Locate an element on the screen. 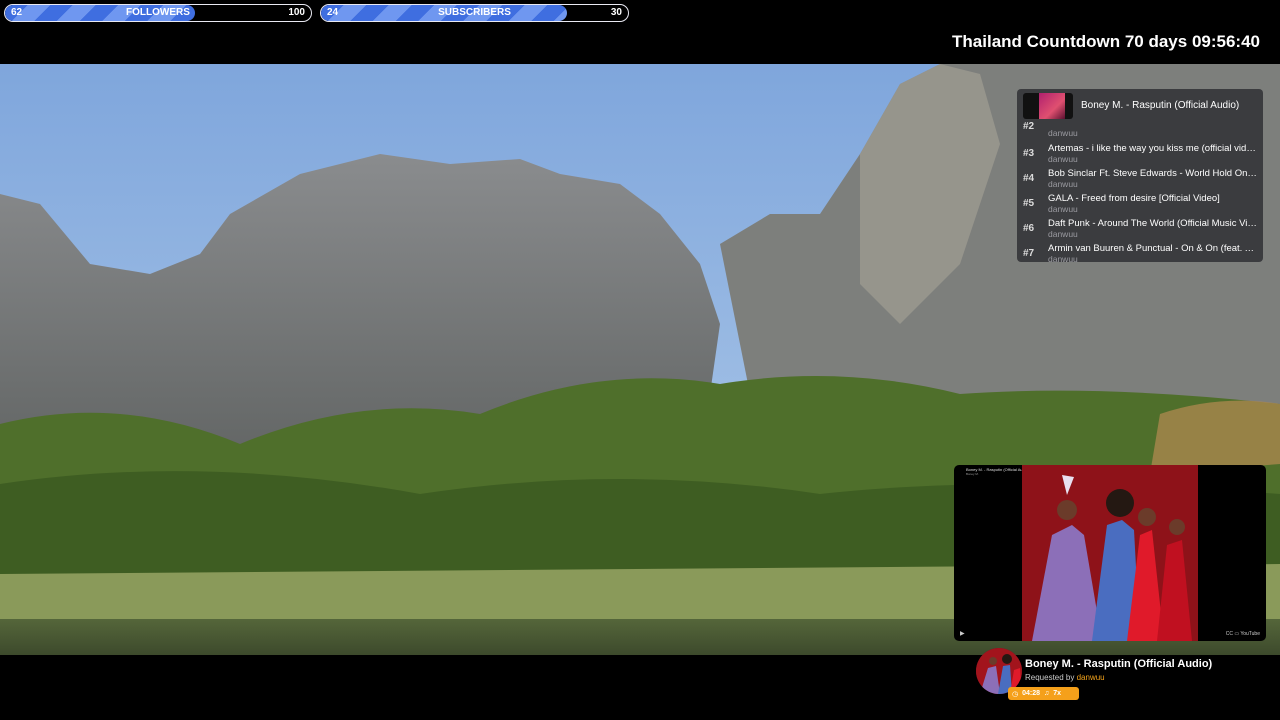  requested-by-label: Requested by is located at coordinates (1050, 677).